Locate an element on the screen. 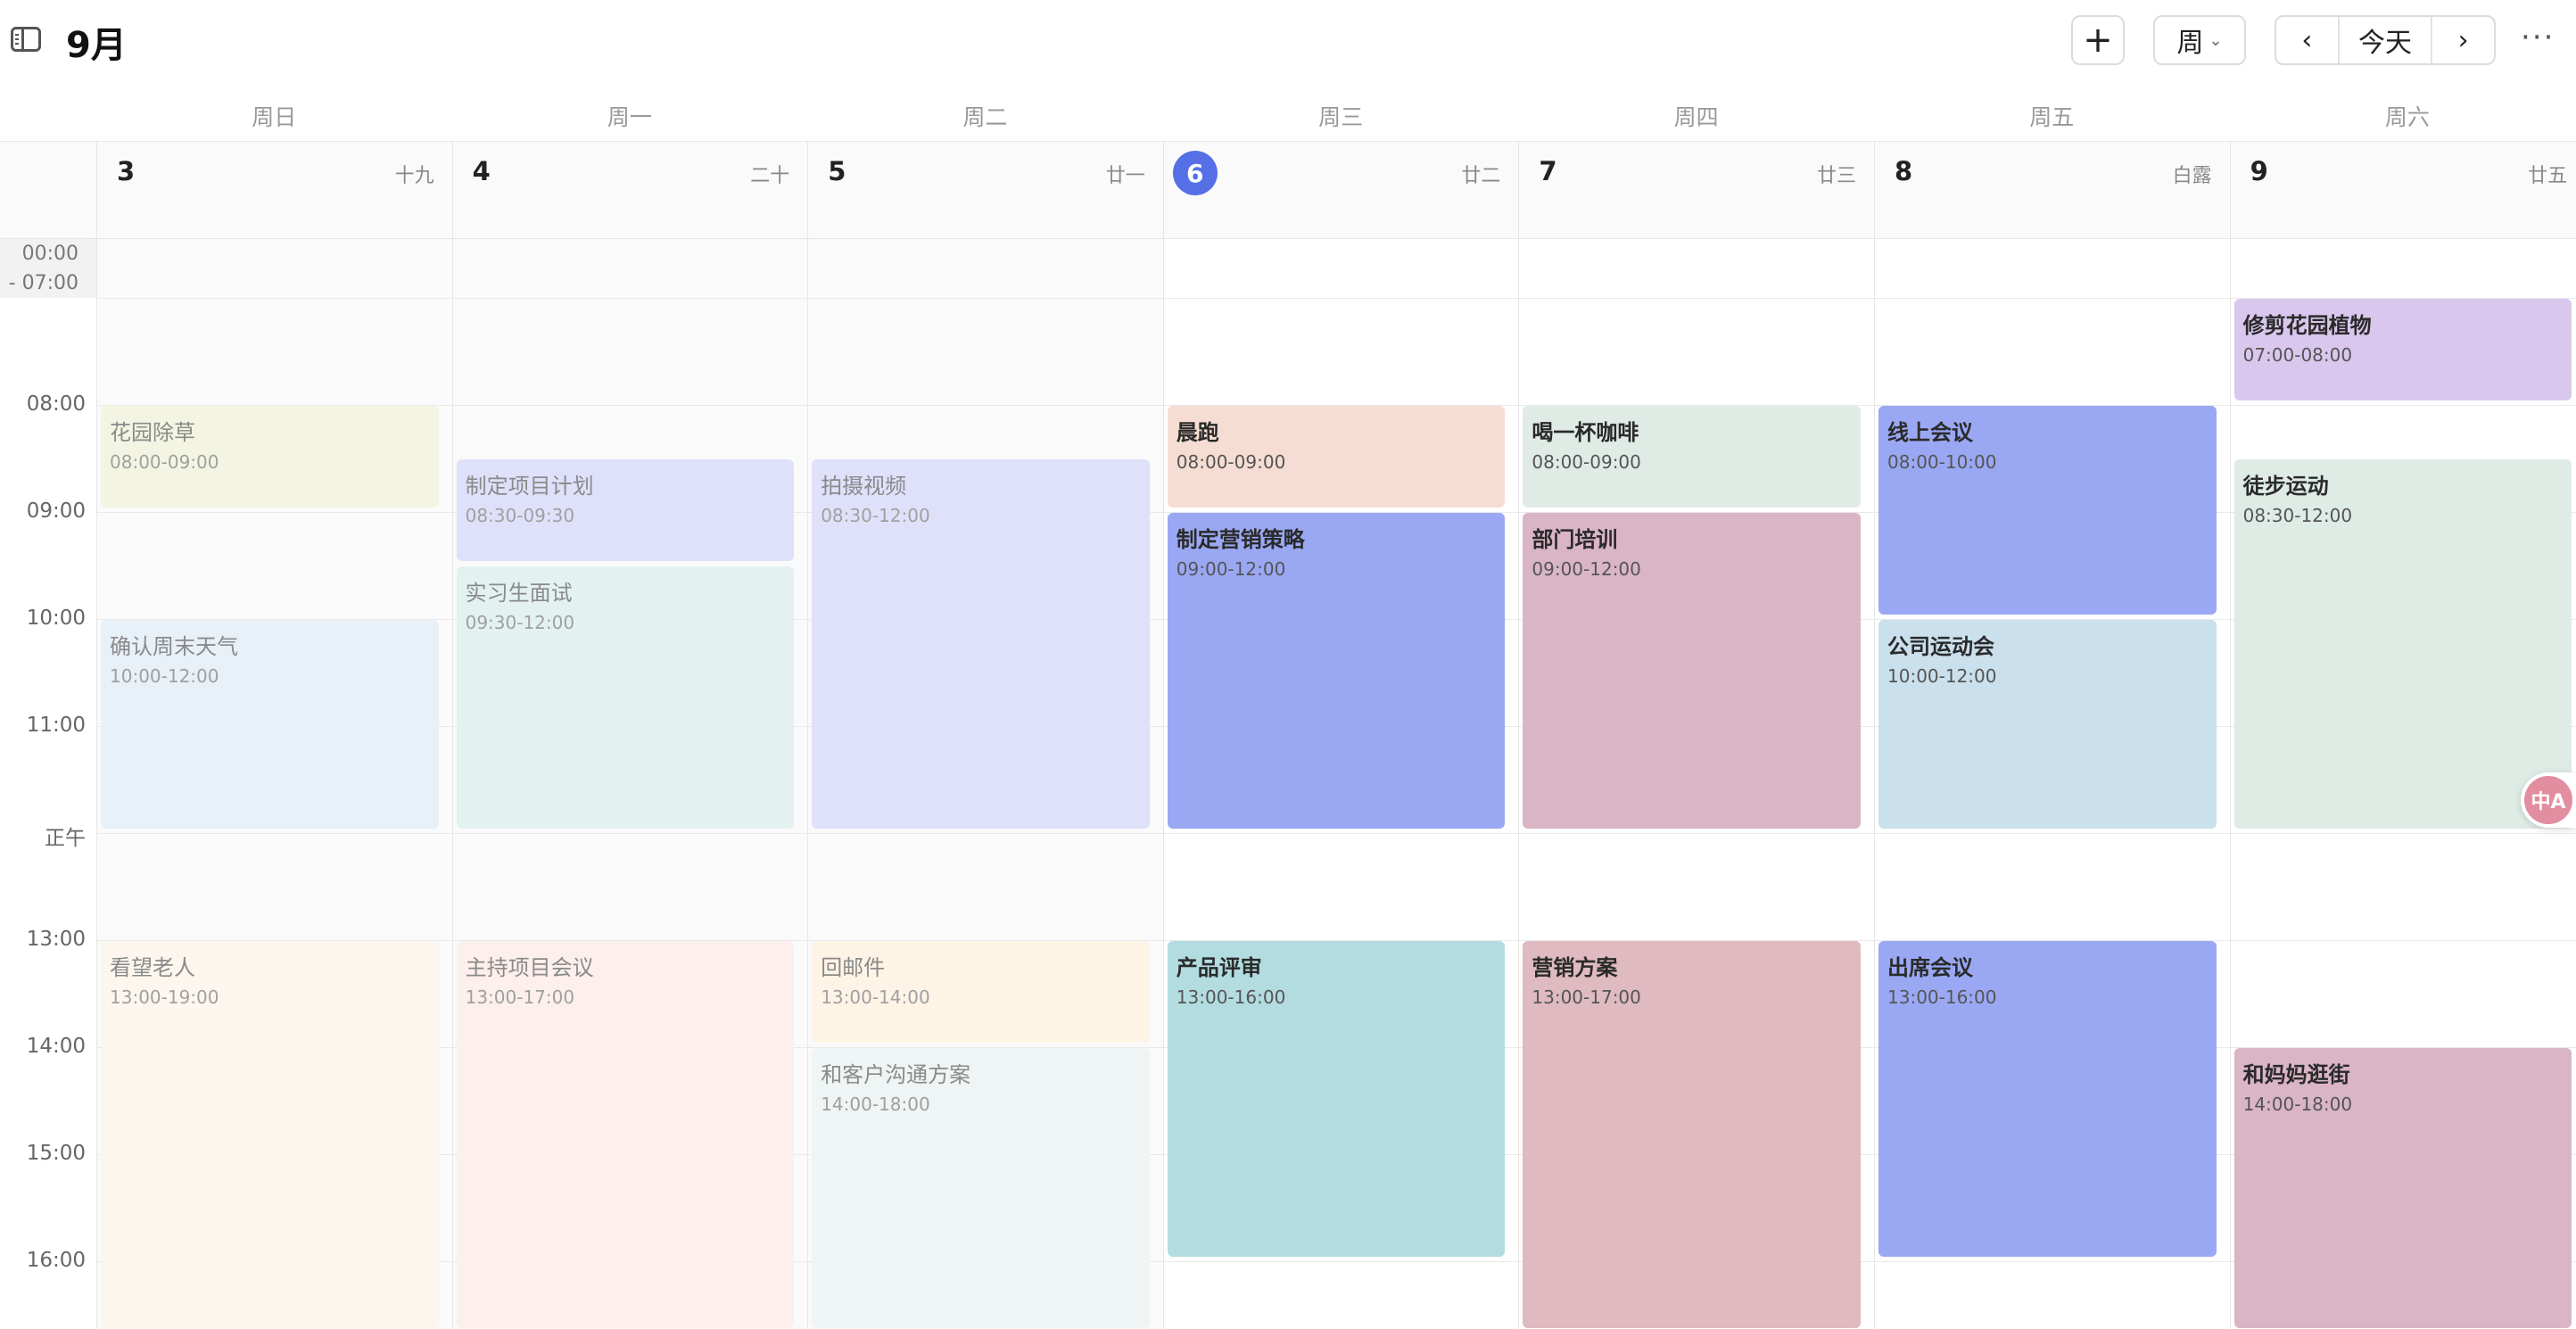  lunar-date: 十九 is located at coordinates (414, 176).